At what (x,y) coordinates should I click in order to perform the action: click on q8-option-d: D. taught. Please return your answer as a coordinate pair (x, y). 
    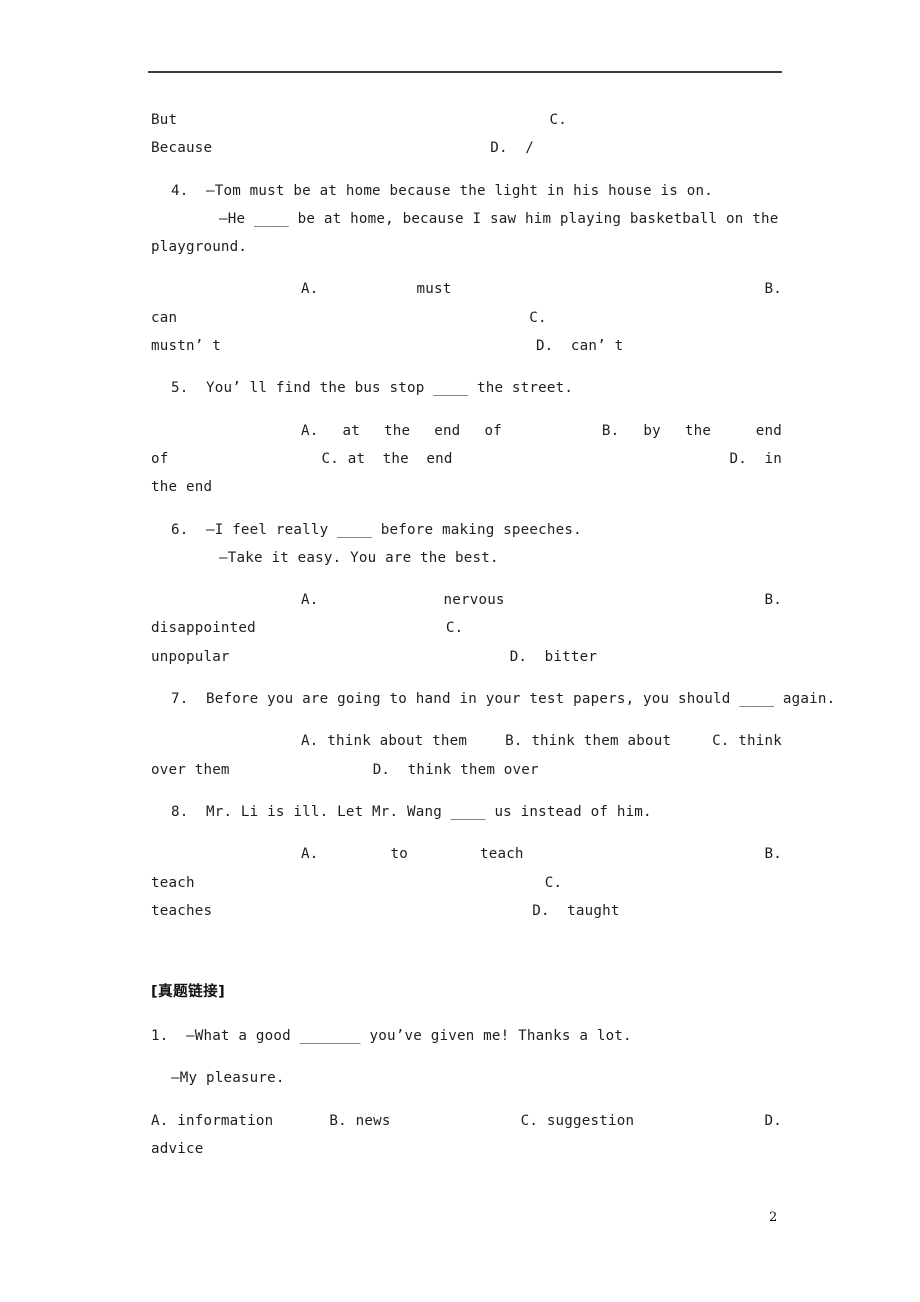
    Looking at the image, I should click on (576, 910).